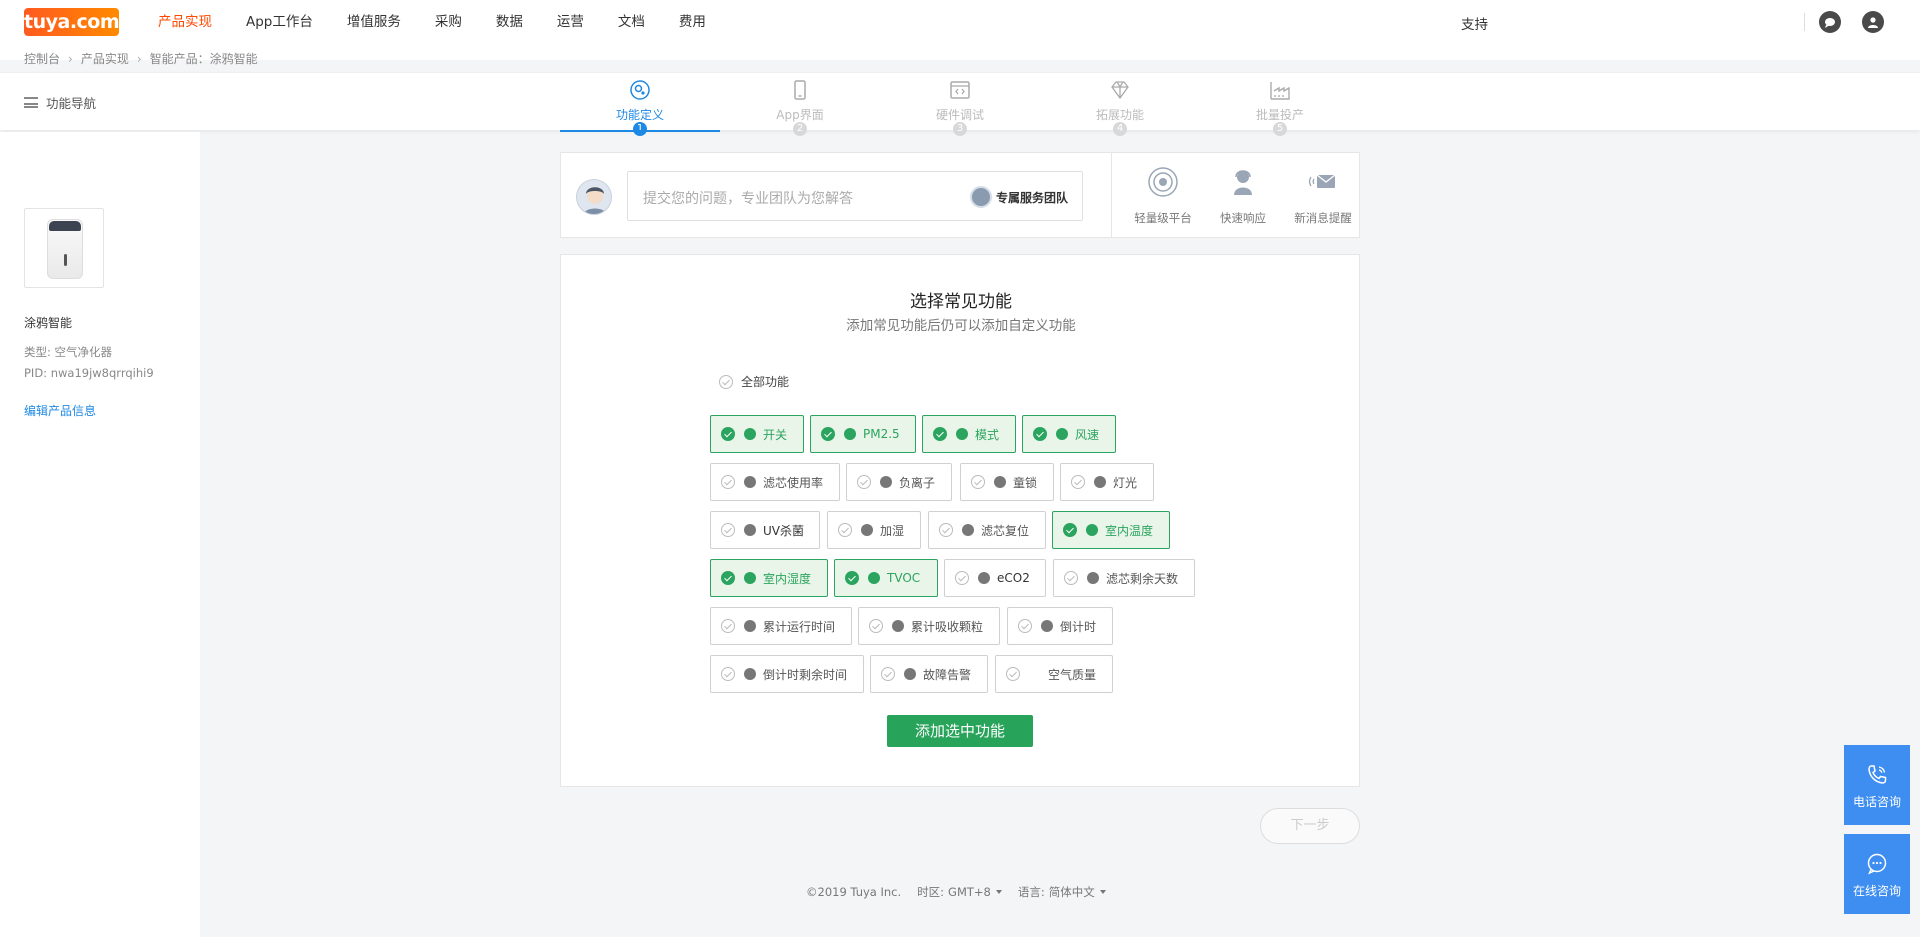  Describe the element at coordinates (203, 59) in the screenshot. I see `breadcrumb-current: 智能产品：涂鸦智能` at that location.